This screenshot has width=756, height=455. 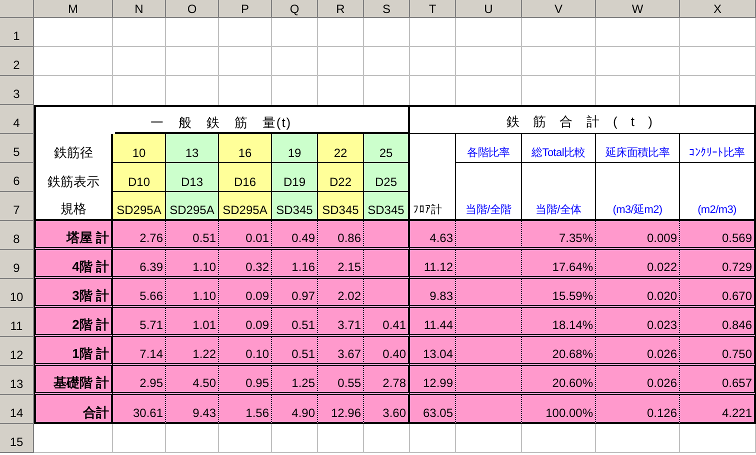 What do you see at coordinates (245, 148) in the screenshot?
I see `table-cell: 16` at bounding box center [245, 148].